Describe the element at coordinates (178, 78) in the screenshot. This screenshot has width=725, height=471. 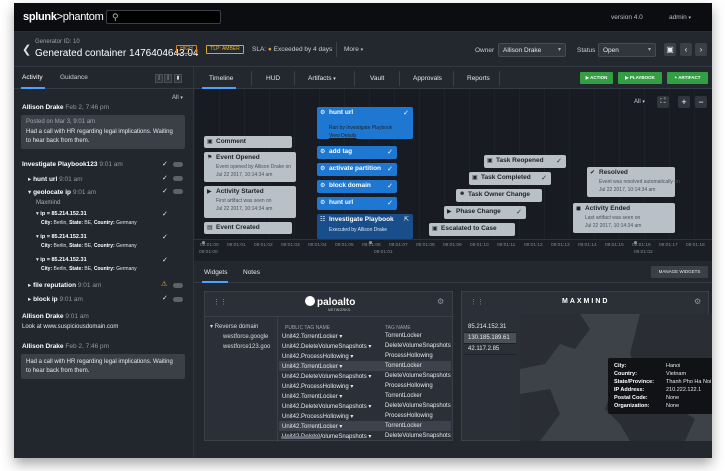
I see `view-toggle-full: ▮` at that location.